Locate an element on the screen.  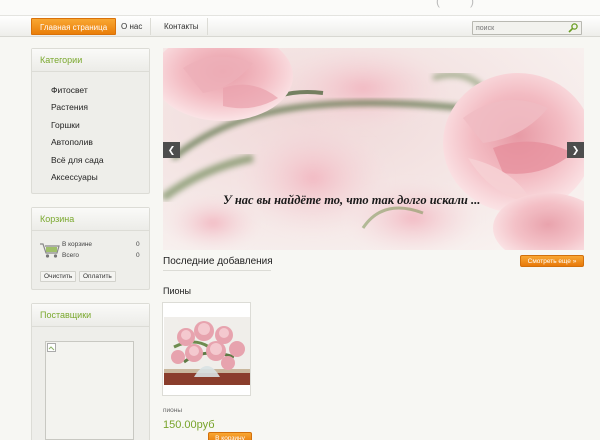
suppliers-panel: Поставщики is located at coordinates (90, 371).